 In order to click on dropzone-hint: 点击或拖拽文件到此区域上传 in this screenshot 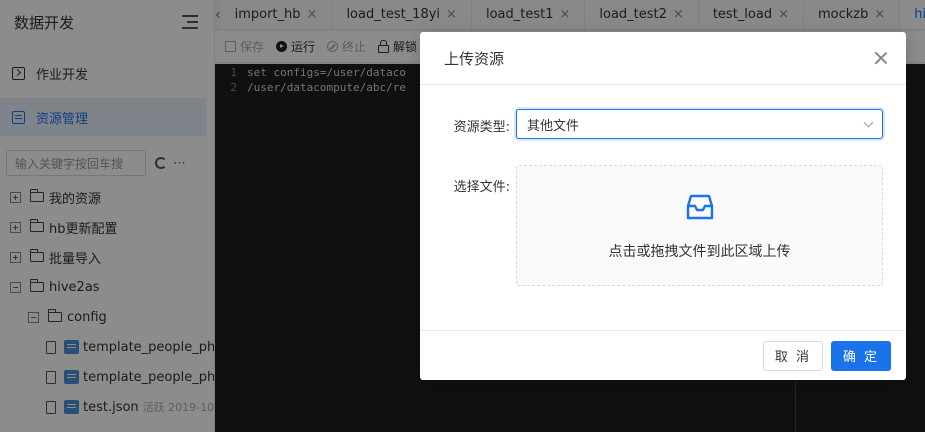, I will do `click(699, 251)`.